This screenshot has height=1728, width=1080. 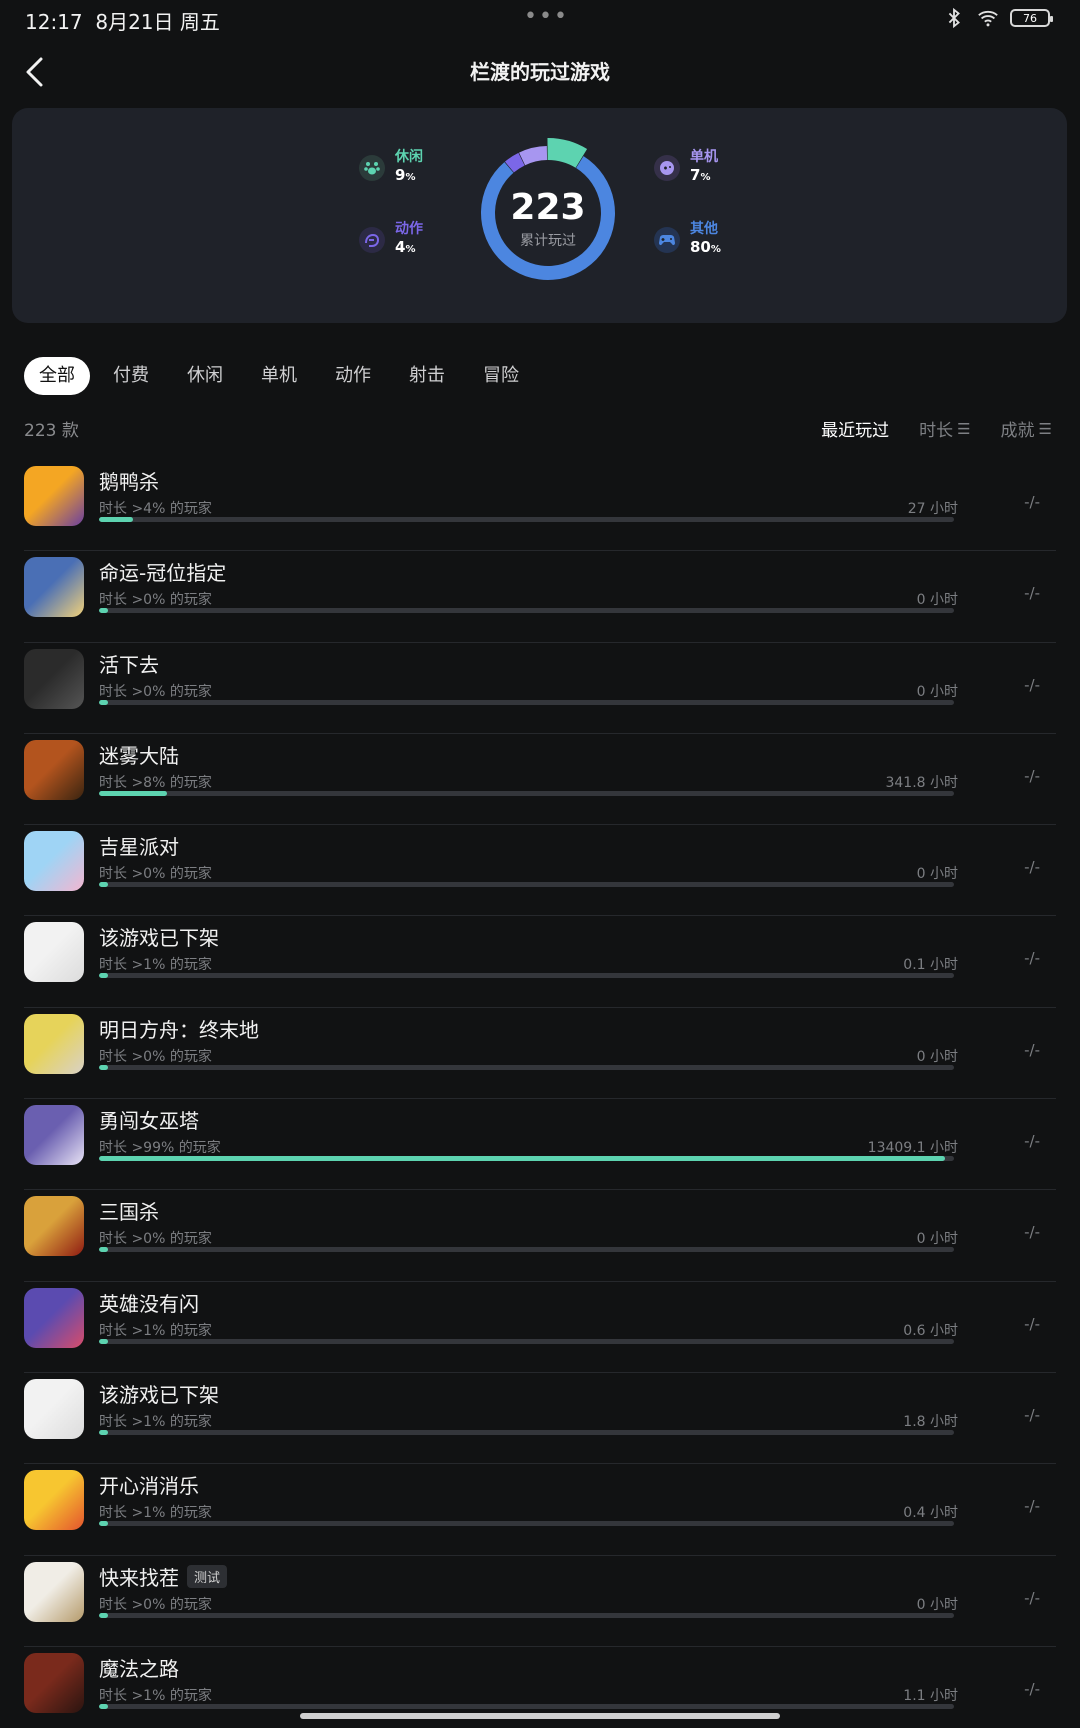 What do you see at coordinates (540, 962) in the screenshot?
I see `game-row: 该游戏已下架 时长 >1% 的玩家 0.1 小时 -/-` at bounding box center [540, 962].